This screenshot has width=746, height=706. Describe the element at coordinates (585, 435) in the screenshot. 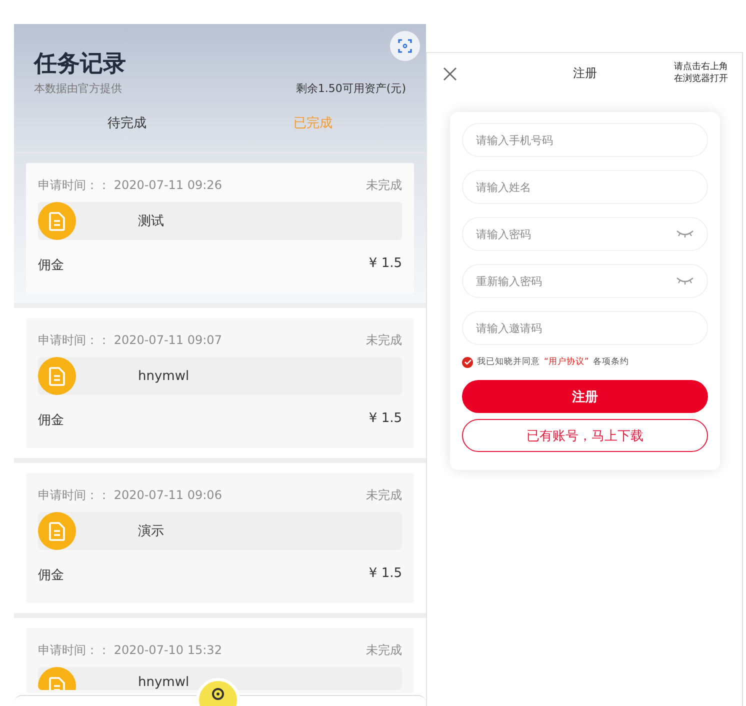

I see `download-button: 已有账号，马上下载` at that location.